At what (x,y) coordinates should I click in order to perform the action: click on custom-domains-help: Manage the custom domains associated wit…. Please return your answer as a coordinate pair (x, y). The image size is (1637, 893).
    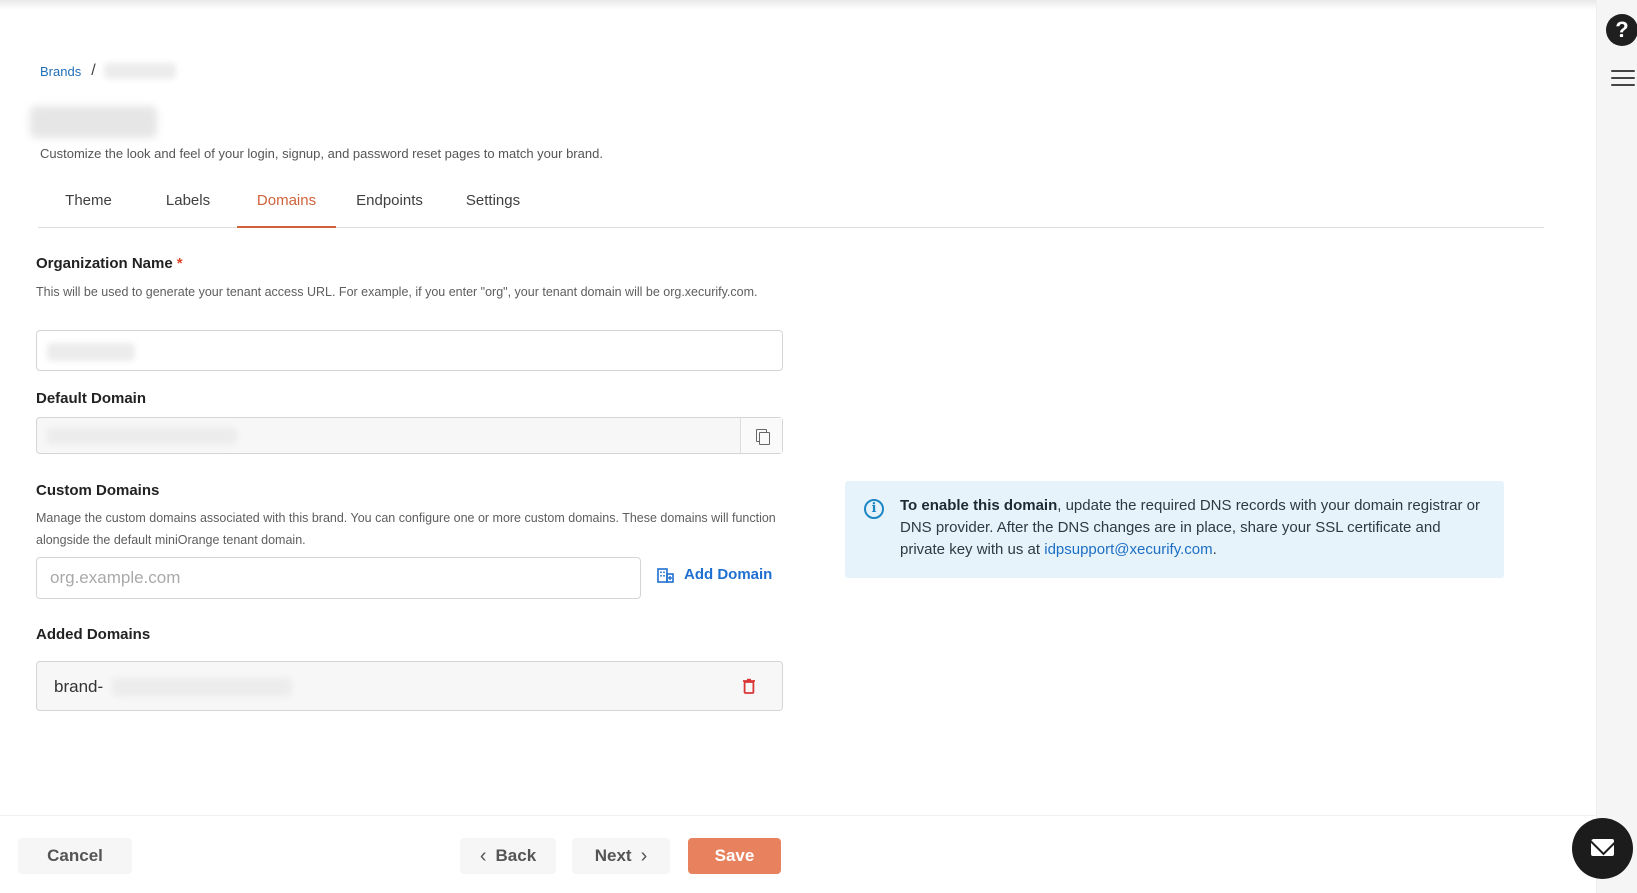
    Looking at the image, I should click on (406, 529).